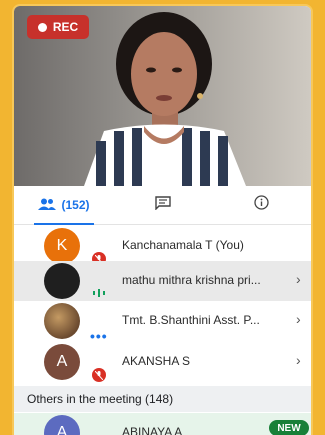 The width and height of the screenshot is (325, 435). I want to click on tab-people: (152), so click(64, 205).